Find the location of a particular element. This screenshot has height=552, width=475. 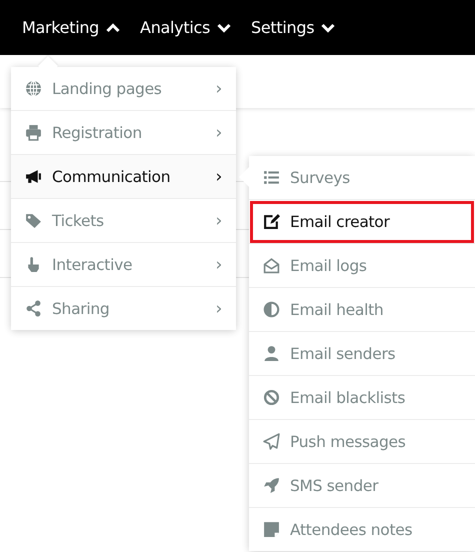

submenu-item: SMS sender is located at coordinates (362, 486).